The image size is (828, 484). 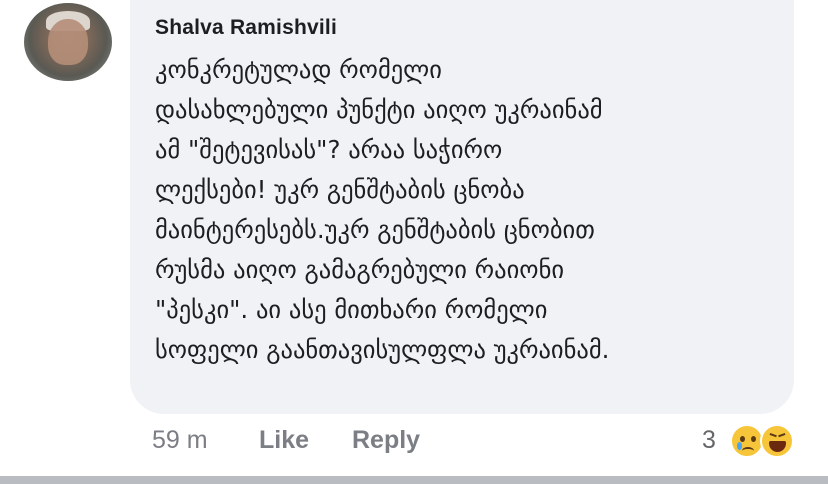 What do you see at coordinates (777, 446) in the screenshot?
I see `haha-icon-mouth` at bounding box center [777, 446].